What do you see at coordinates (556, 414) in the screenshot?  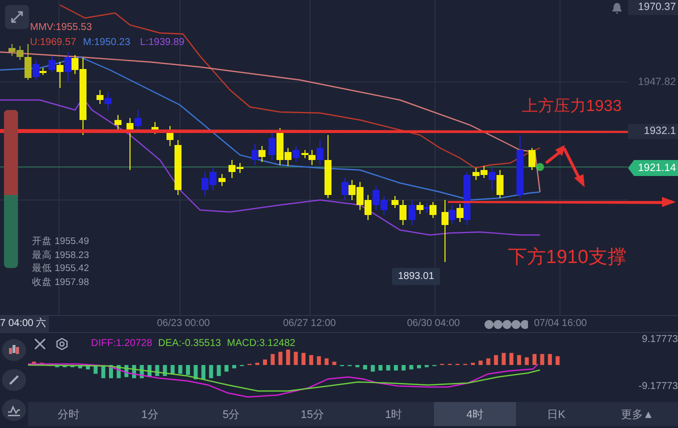 I see `timeframe-tab: 日K` at bounding box center [556, 414].